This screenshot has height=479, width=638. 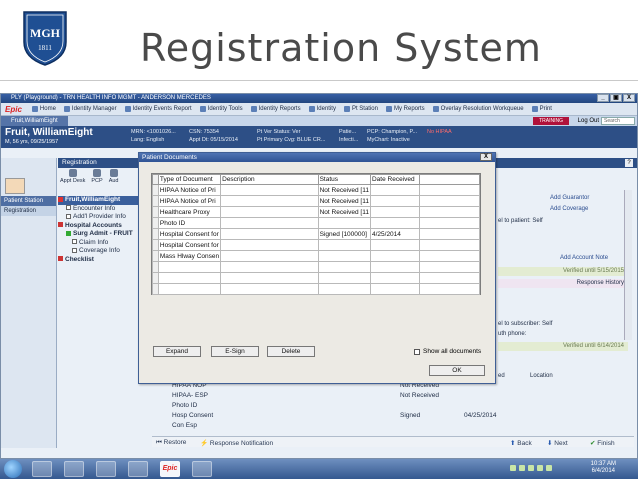 What do you see at coordinates (447, 351) in the screenshot?
I see `show-all-documents-checkbox: Show all documents` at bounding box center [447, 351].